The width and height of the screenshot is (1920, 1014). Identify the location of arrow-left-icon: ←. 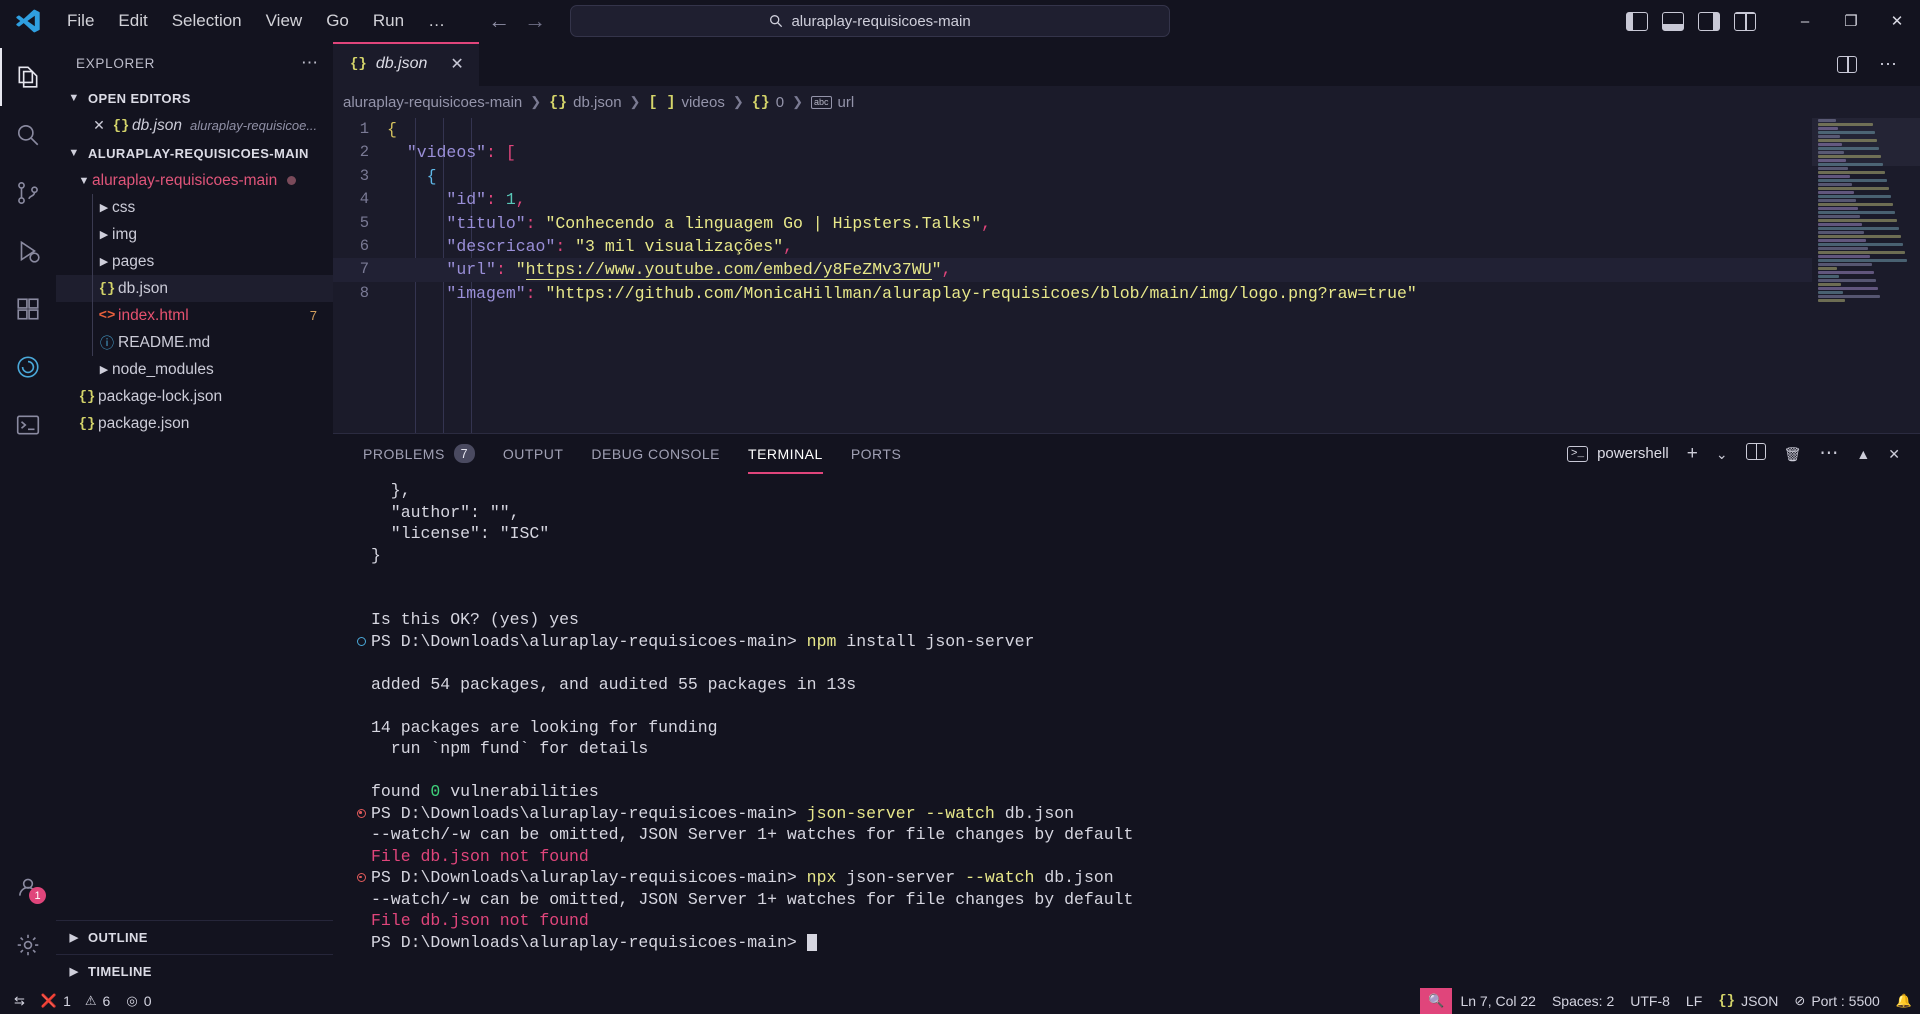
(499, 21).